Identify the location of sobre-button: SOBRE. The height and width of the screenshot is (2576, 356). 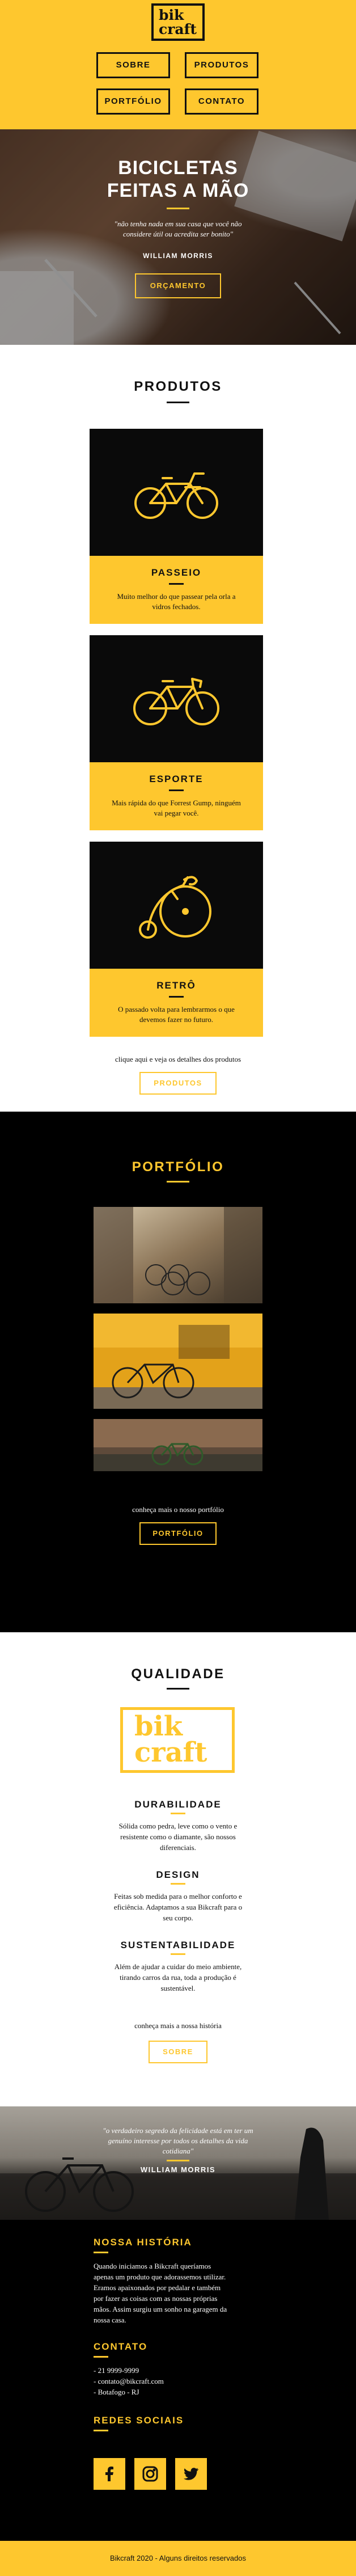
(178, 2052).